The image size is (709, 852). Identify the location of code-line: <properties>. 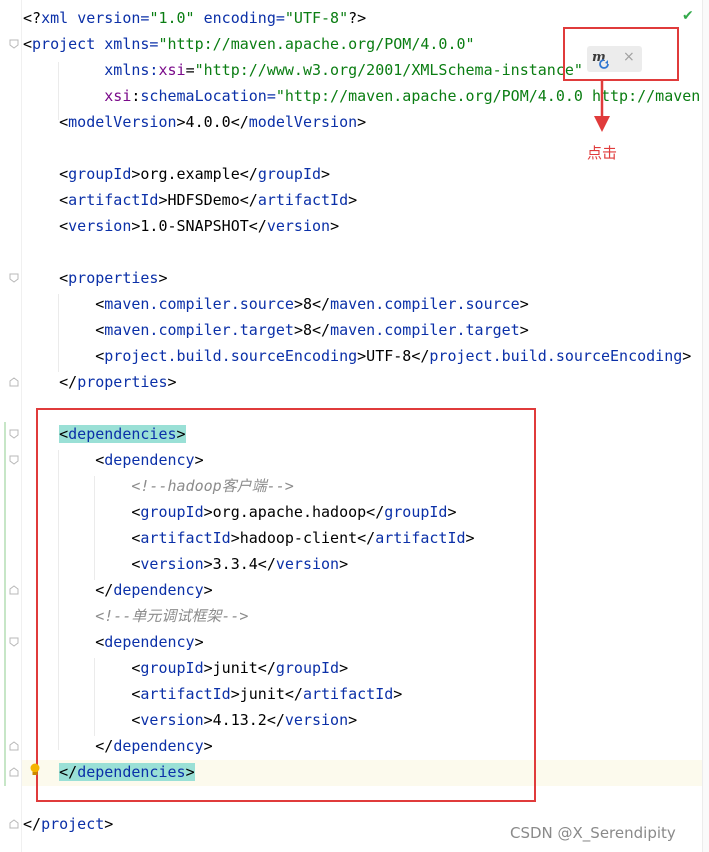
(95, 278).